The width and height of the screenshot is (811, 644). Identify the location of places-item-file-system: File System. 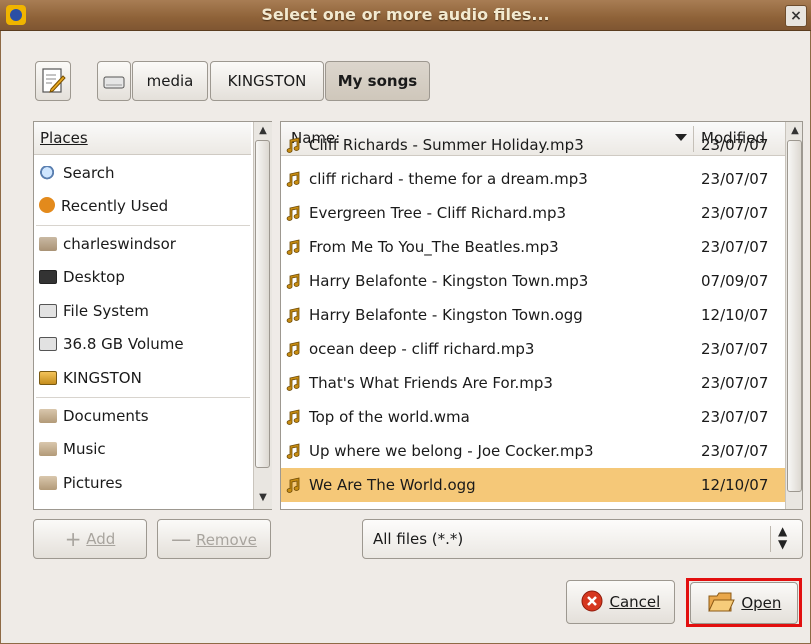
(94, 311).